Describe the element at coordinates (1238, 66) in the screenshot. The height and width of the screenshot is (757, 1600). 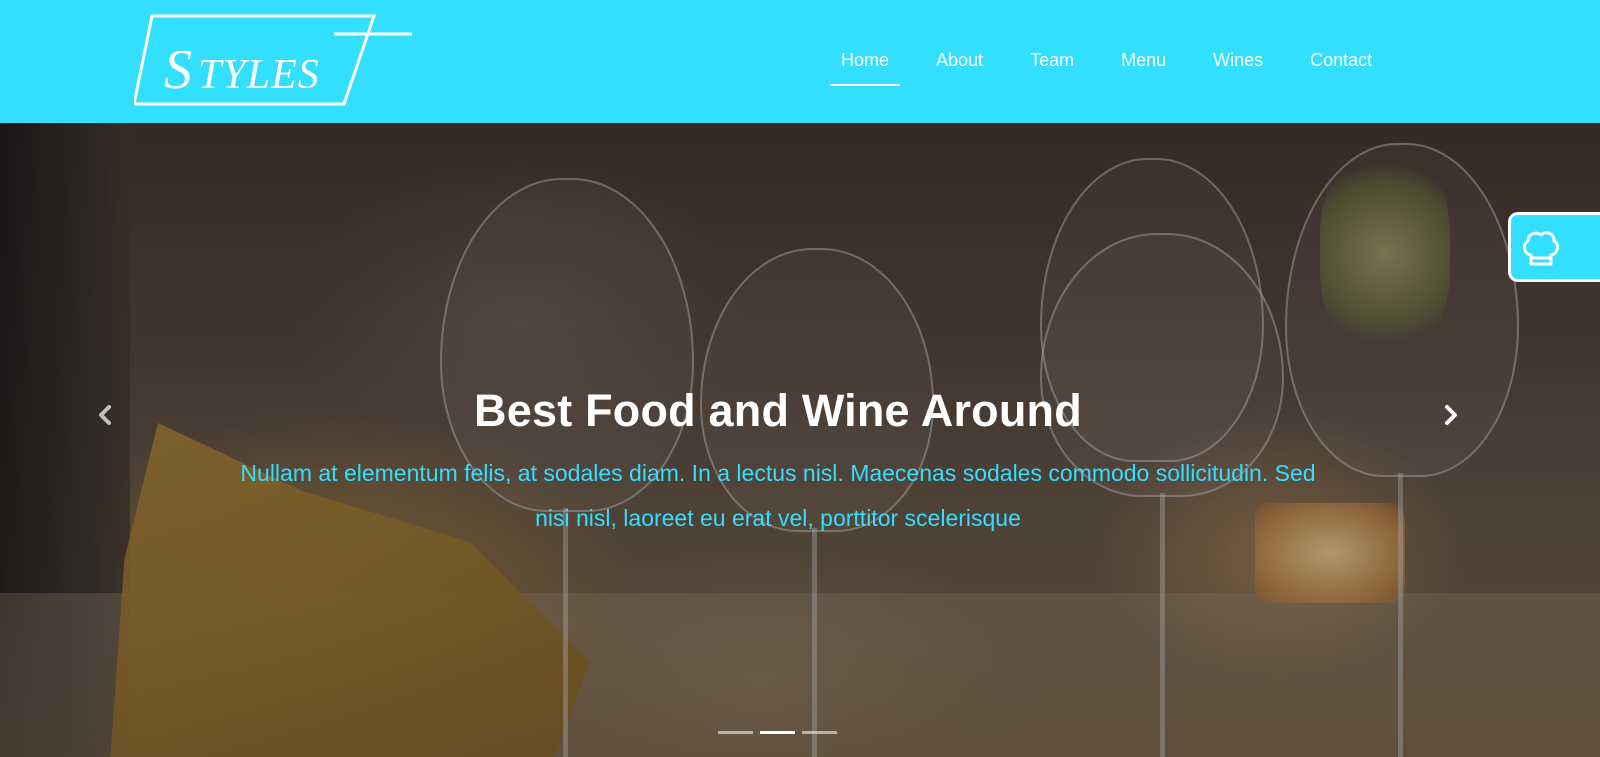
I see `nav-item-wines: Wines` at that location.